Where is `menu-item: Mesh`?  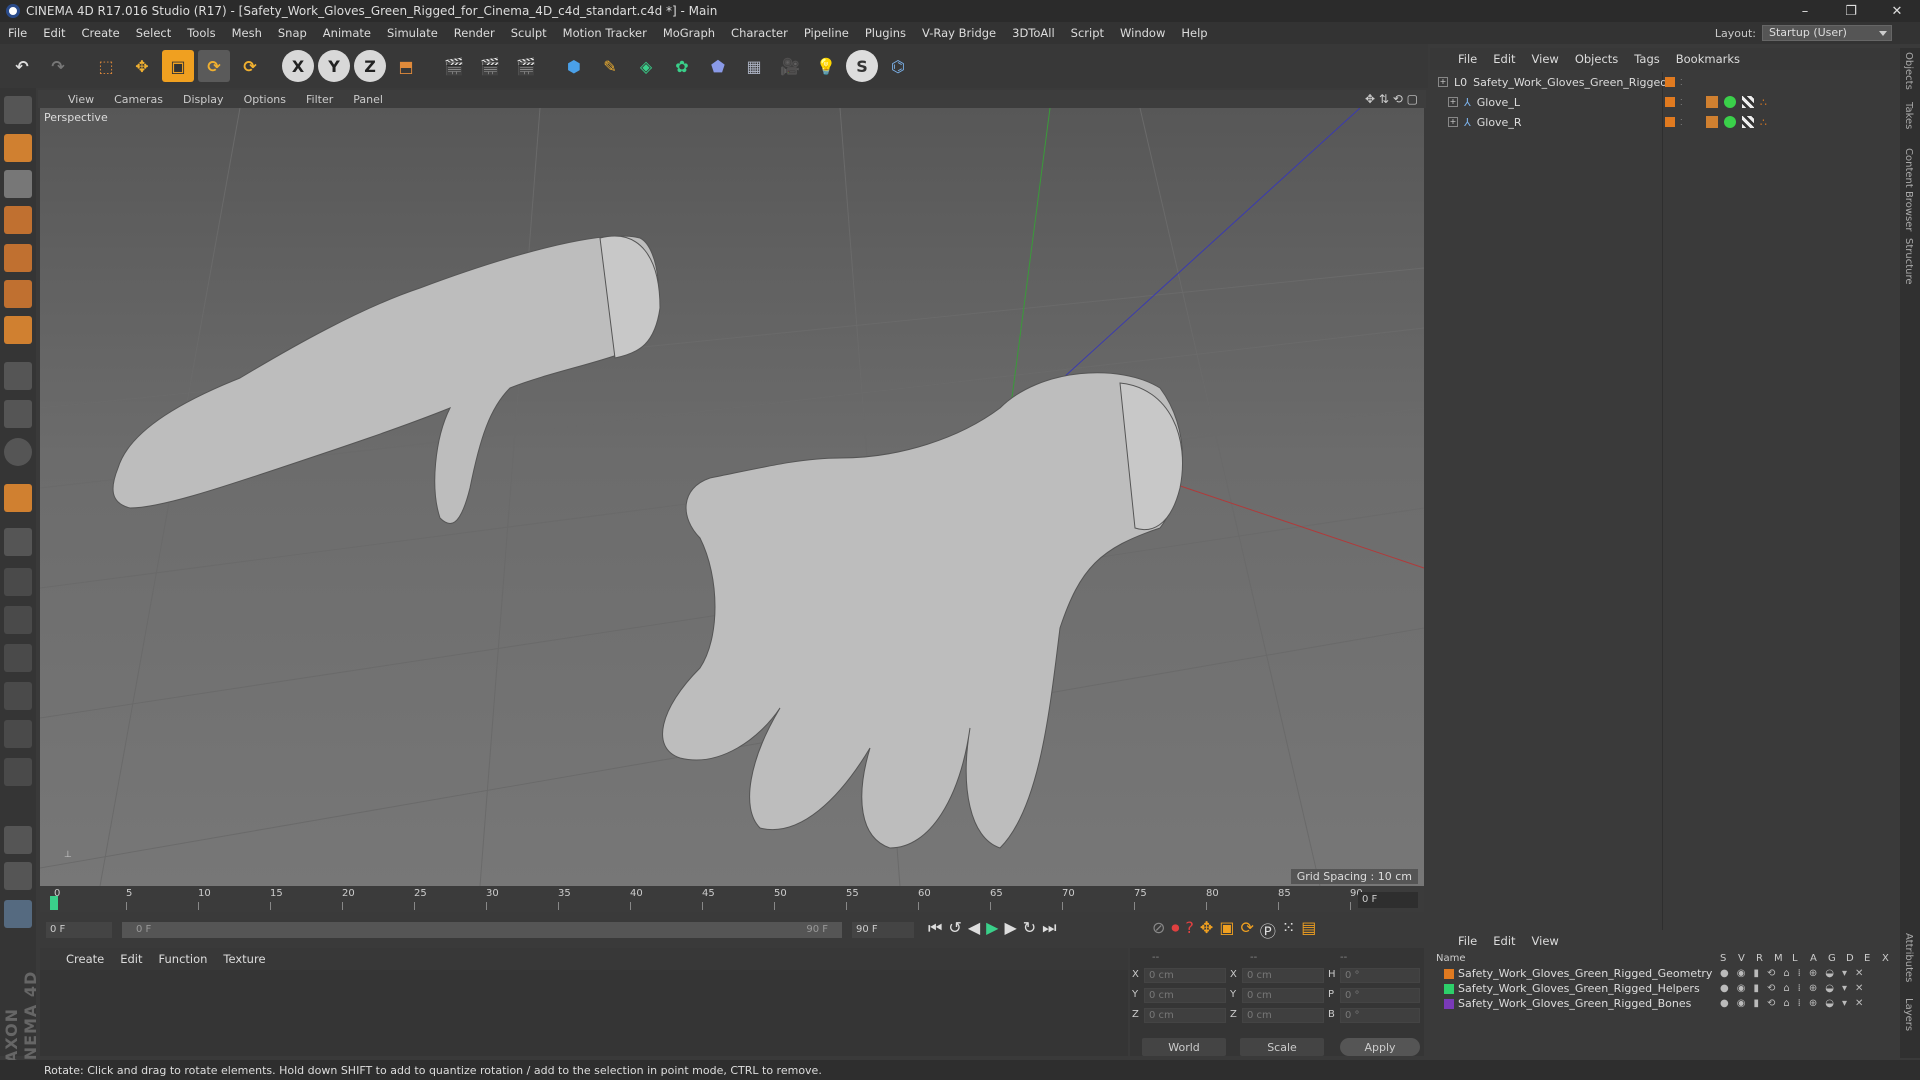 menu-item: Mesh is located at coordinates (247, 33).